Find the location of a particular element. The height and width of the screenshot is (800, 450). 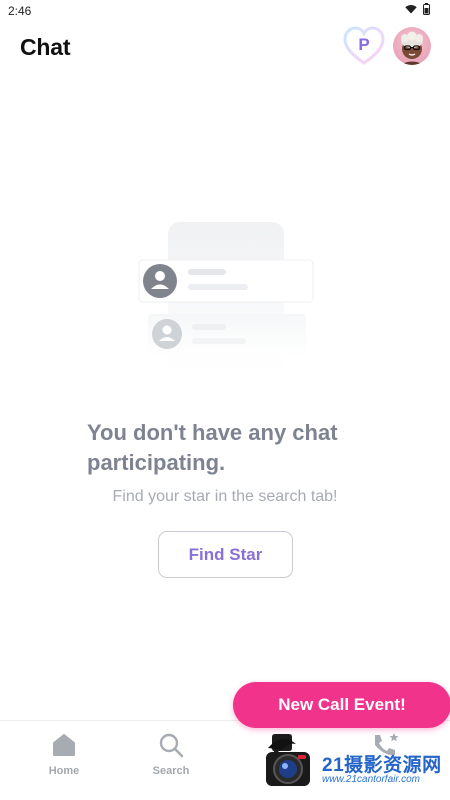

user-avatar-icon is located at coordinates (412, 48).